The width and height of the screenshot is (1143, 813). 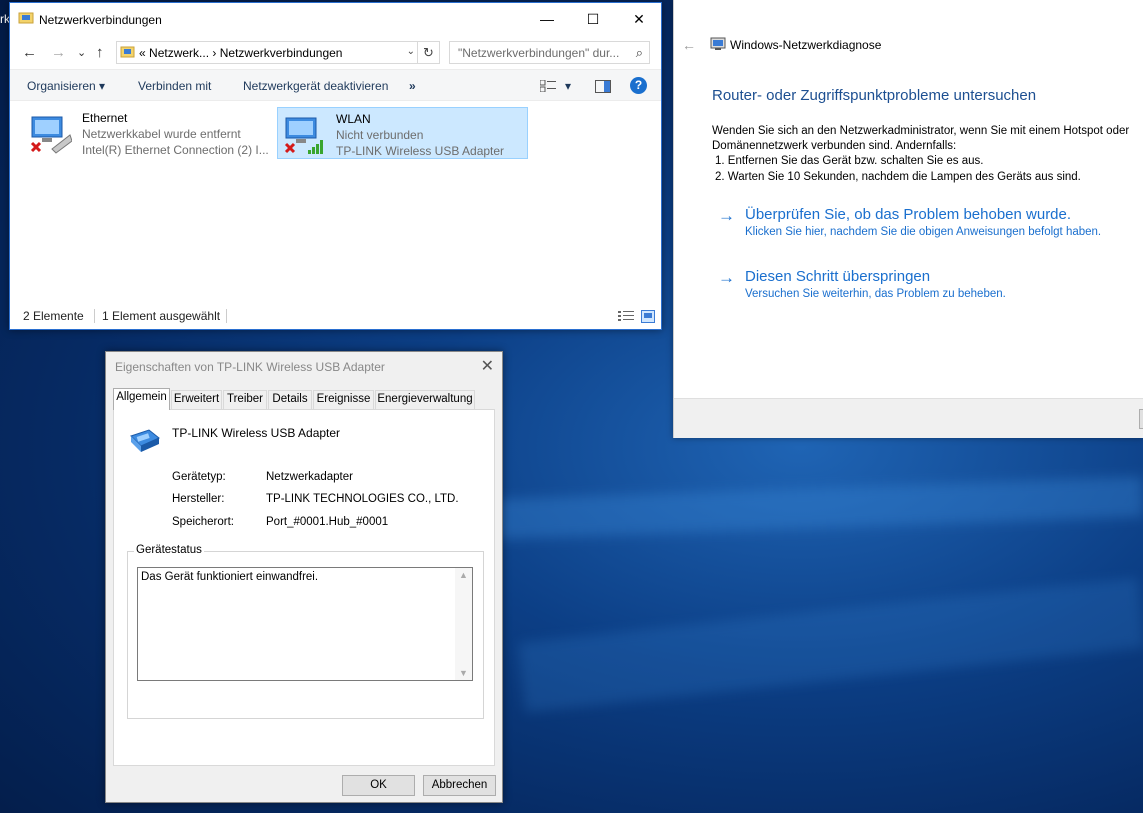 I want to click on tab-ereignisse: Ereignisse, so click(x=343, y=399).